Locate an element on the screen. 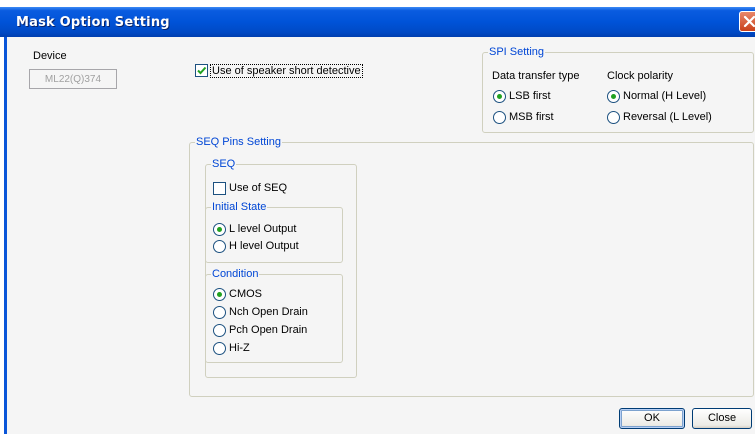 The width and height of the screenshot is (755, 434). h-level-output-label: H level Output is located at coordinates (264, 246).